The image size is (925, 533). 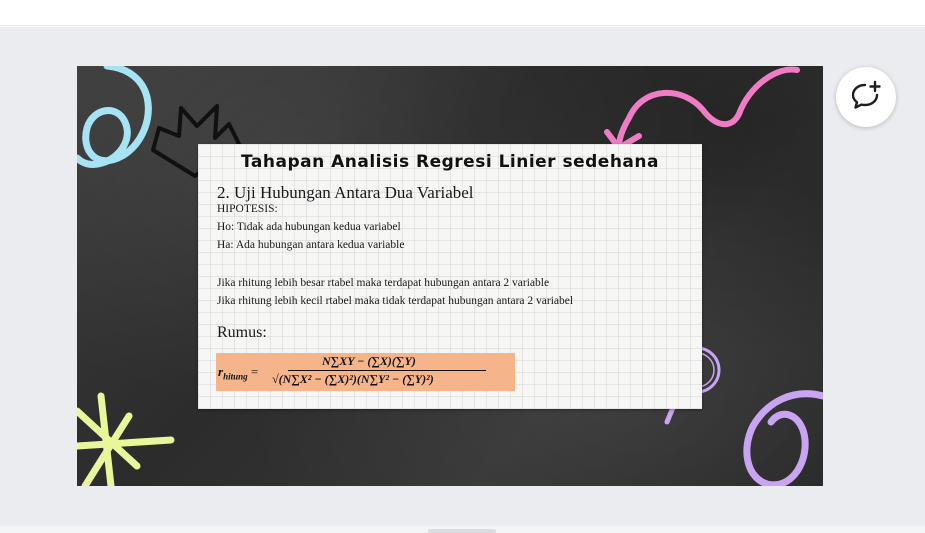 I want to click on curved-arrow-icon, so click(x=702, y=108).